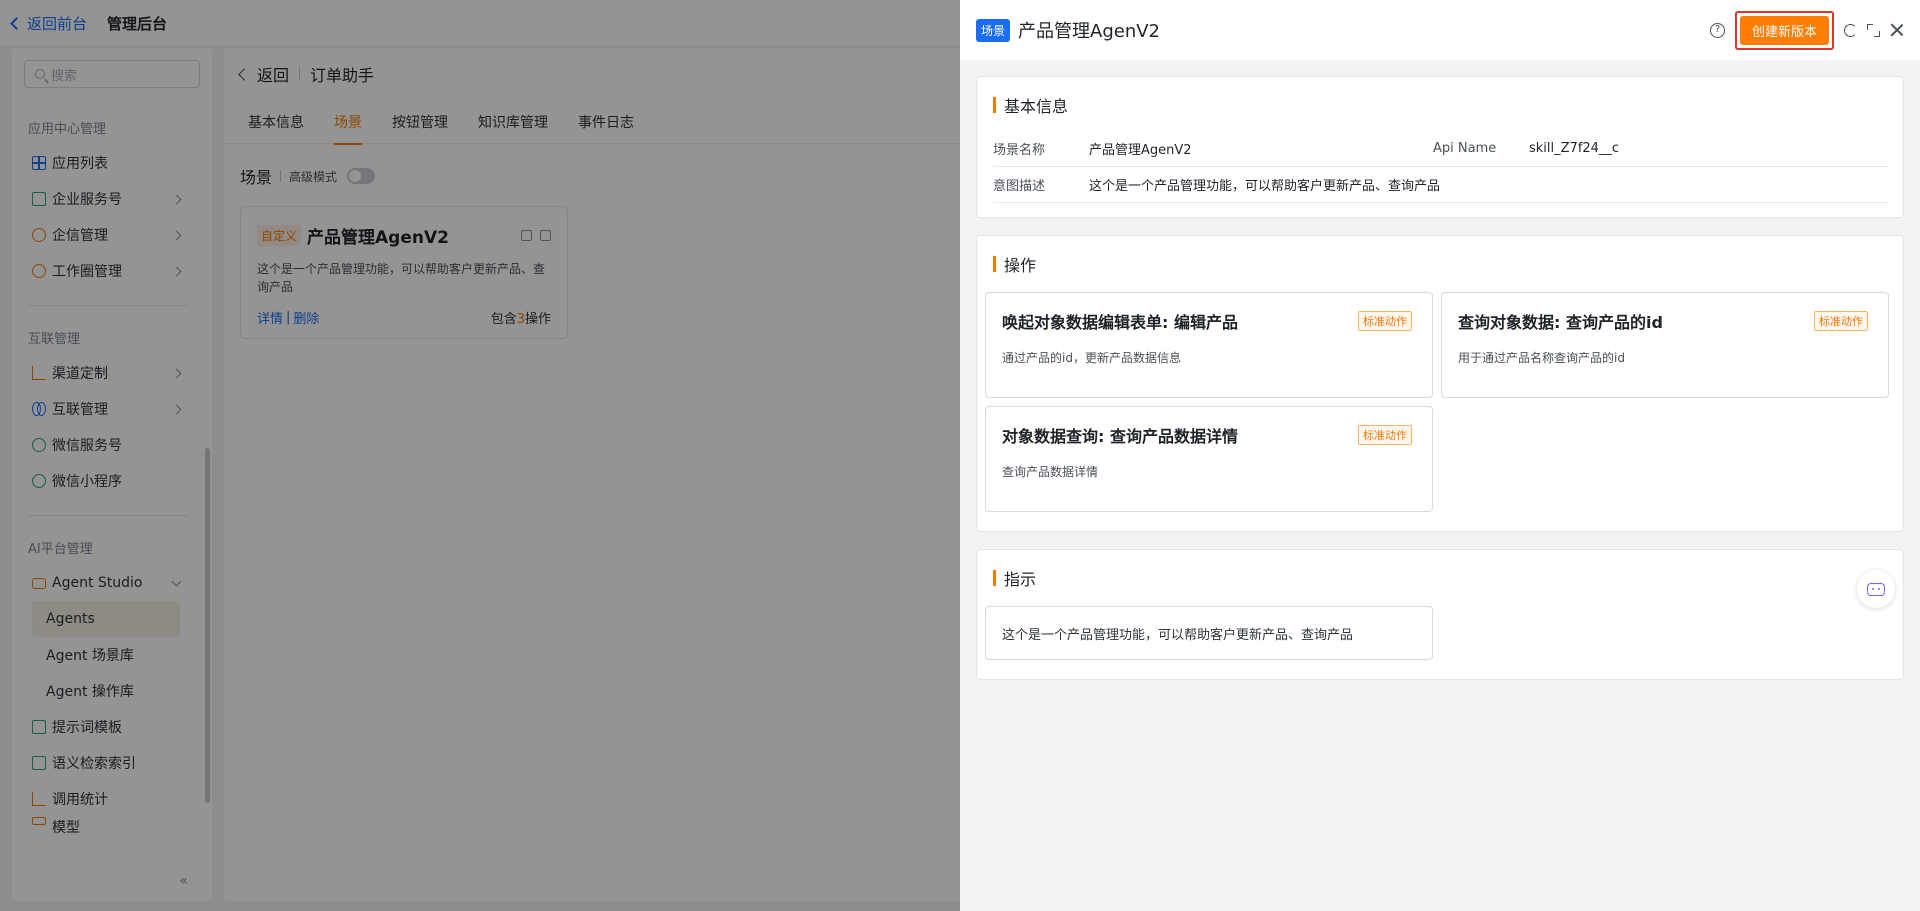 Image resolution: width=1920 pixels, height=911 pixels. What do you see at coordinates (1440, 30) in the screenshot?
I see `drawer-header: 场景 产品管理AgenV2 ? 创建新版本` at bounding box center [1440, 30].